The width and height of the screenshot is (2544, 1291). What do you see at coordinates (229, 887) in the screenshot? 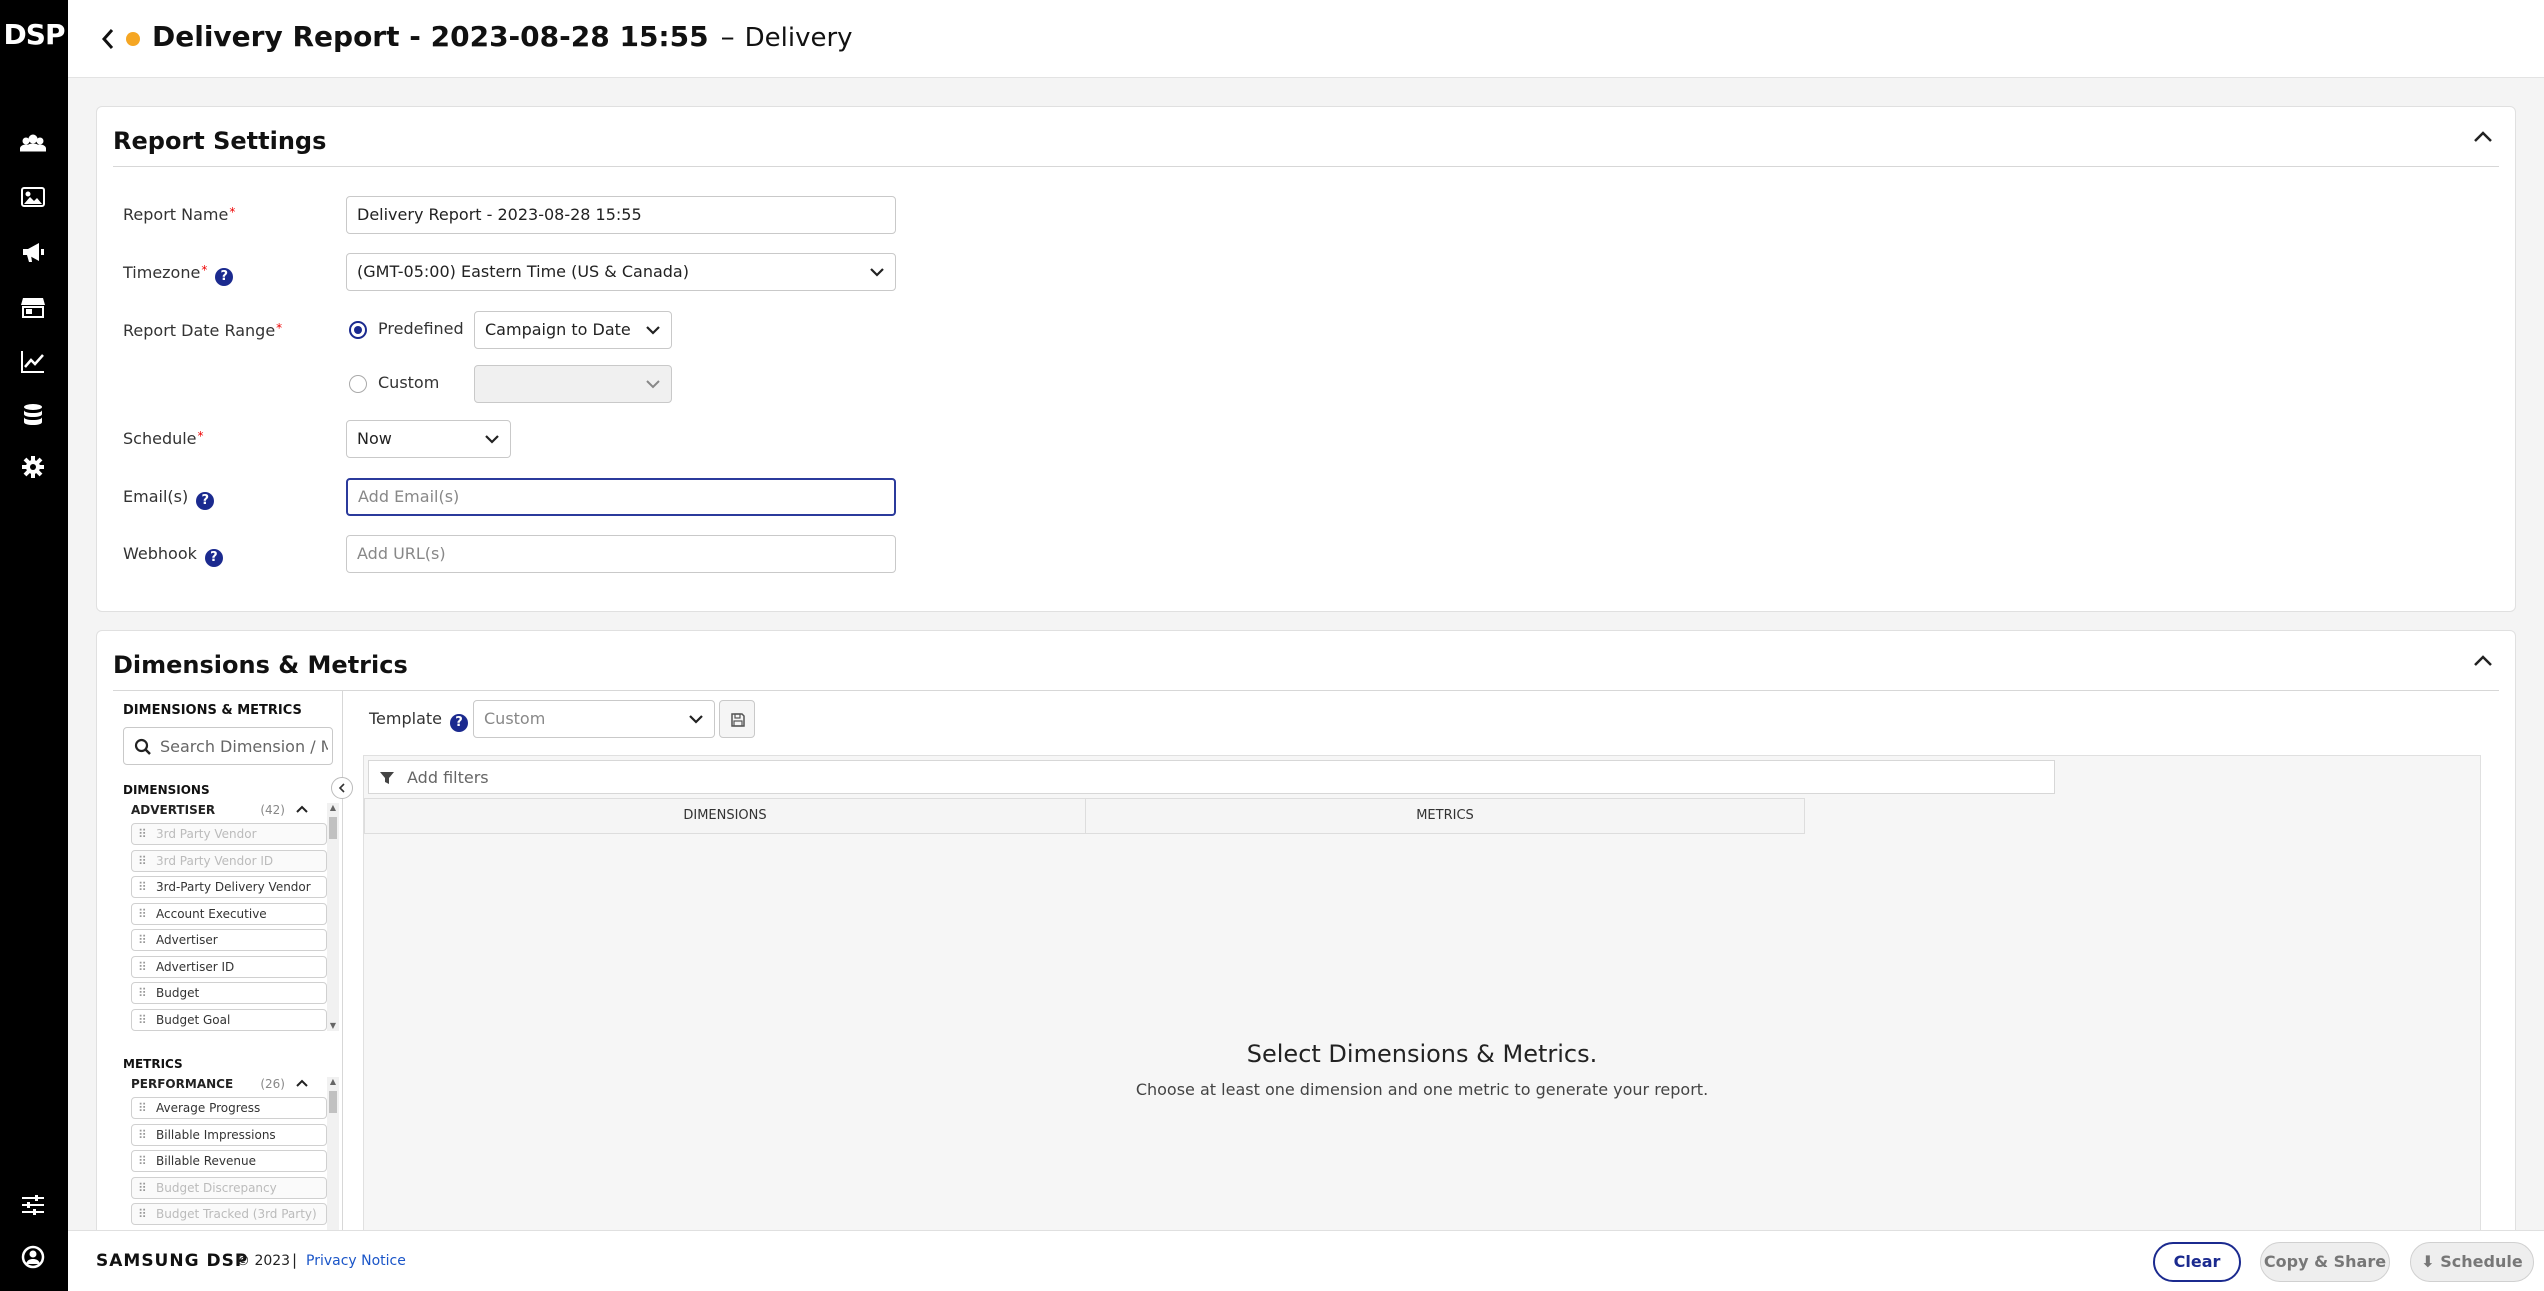
I see `field-chip: 3rd-Party Delivery Vendor` at bounding box center [229, 887].